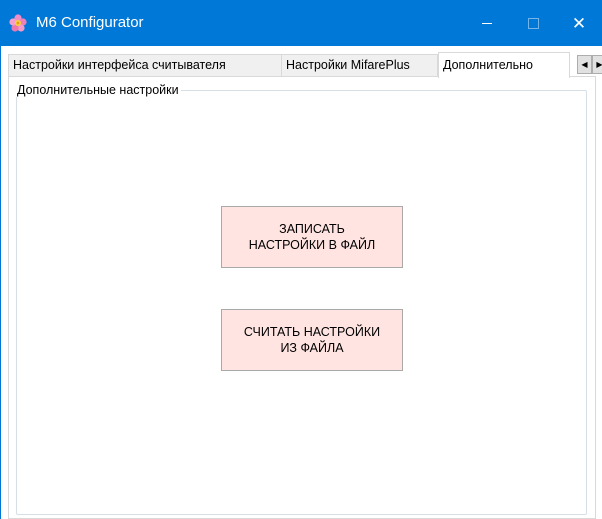  I want to click on maximize-icon, so click(533, 23).